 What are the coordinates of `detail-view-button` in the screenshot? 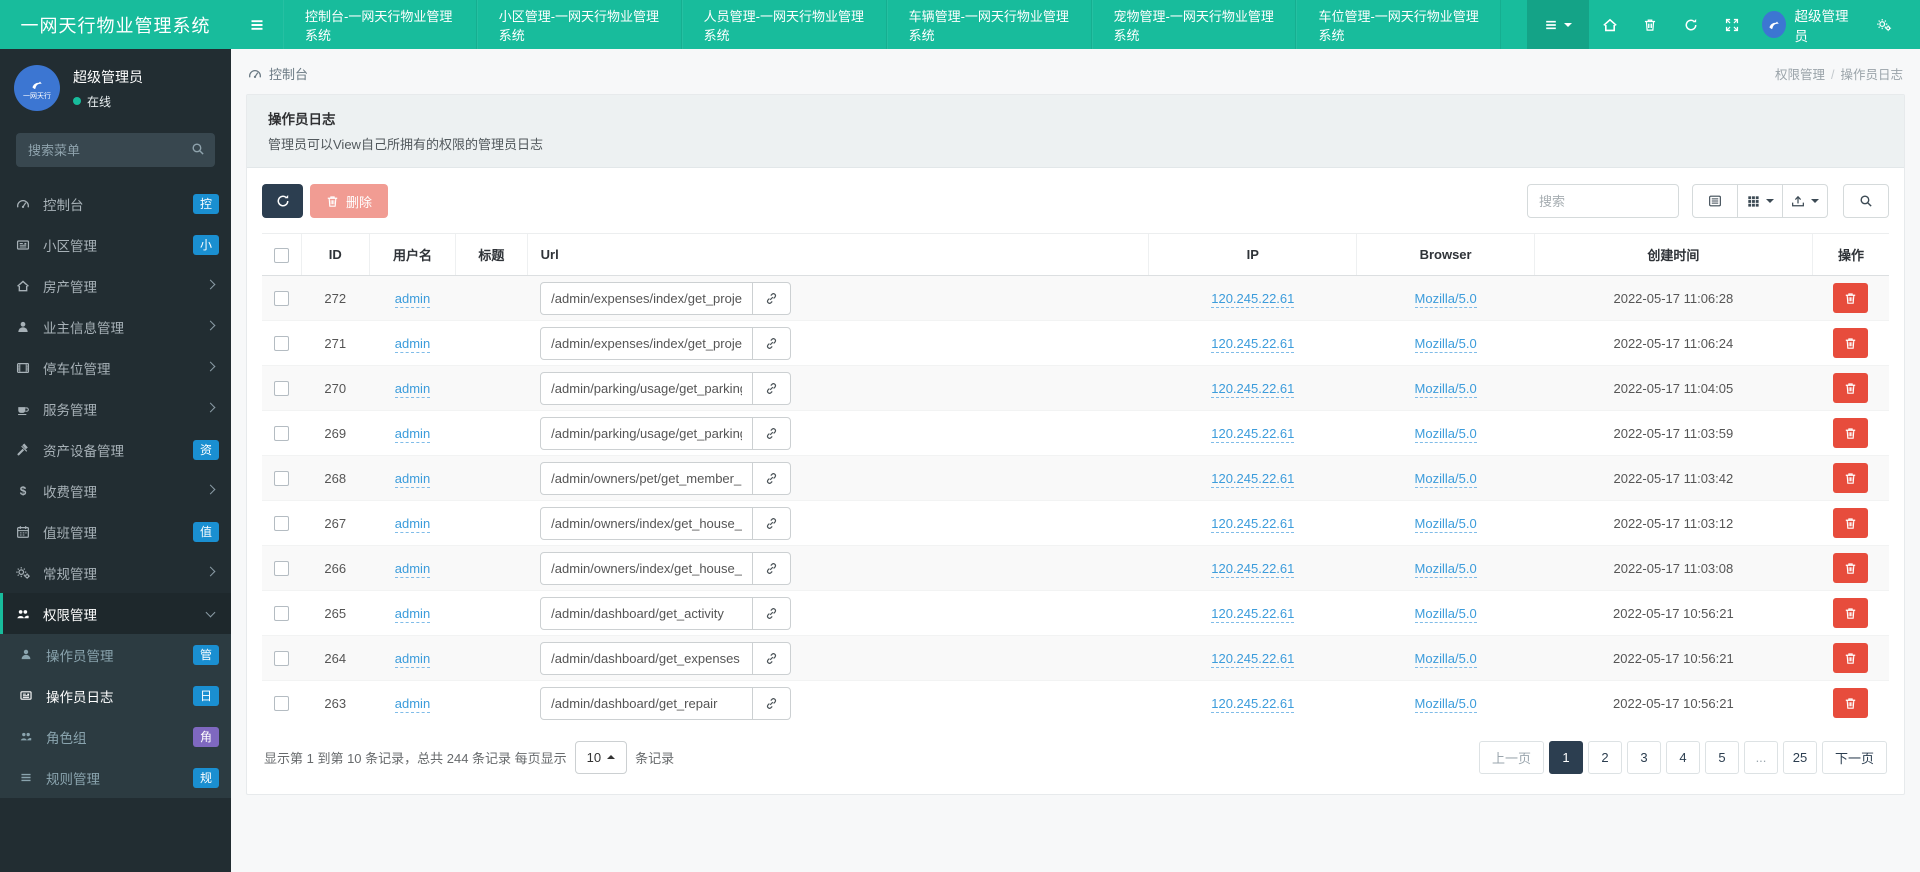 It's located at (1715, 201).